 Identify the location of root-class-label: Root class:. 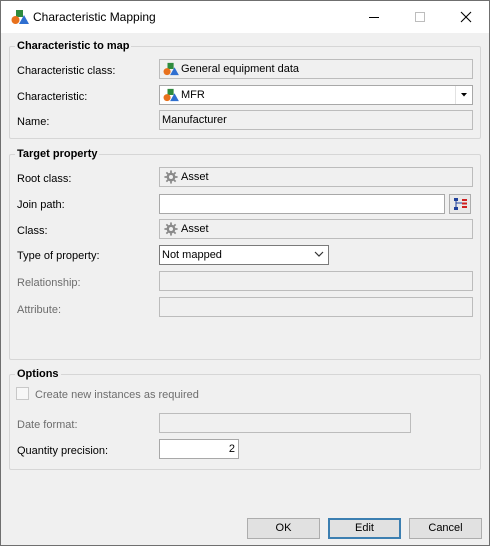
(44, 179).